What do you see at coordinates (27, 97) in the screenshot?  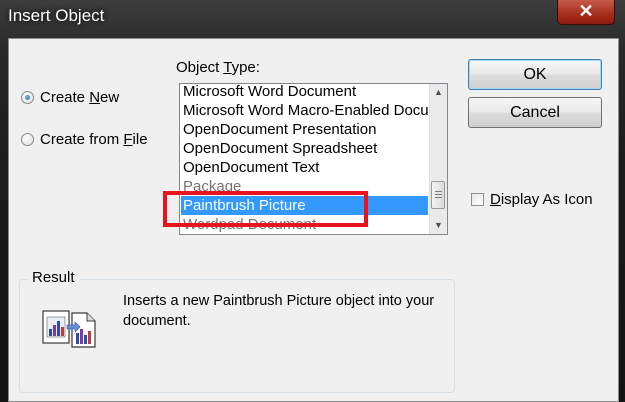 I see `create-new-radio` at bounding box center [27, 97].